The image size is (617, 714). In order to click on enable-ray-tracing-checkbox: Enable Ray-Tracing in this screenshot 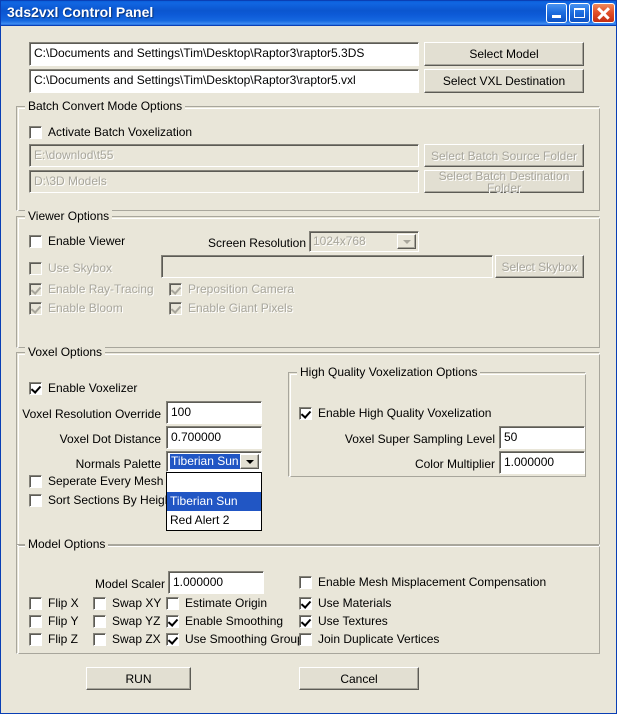, I will do `click(91, 289)`.